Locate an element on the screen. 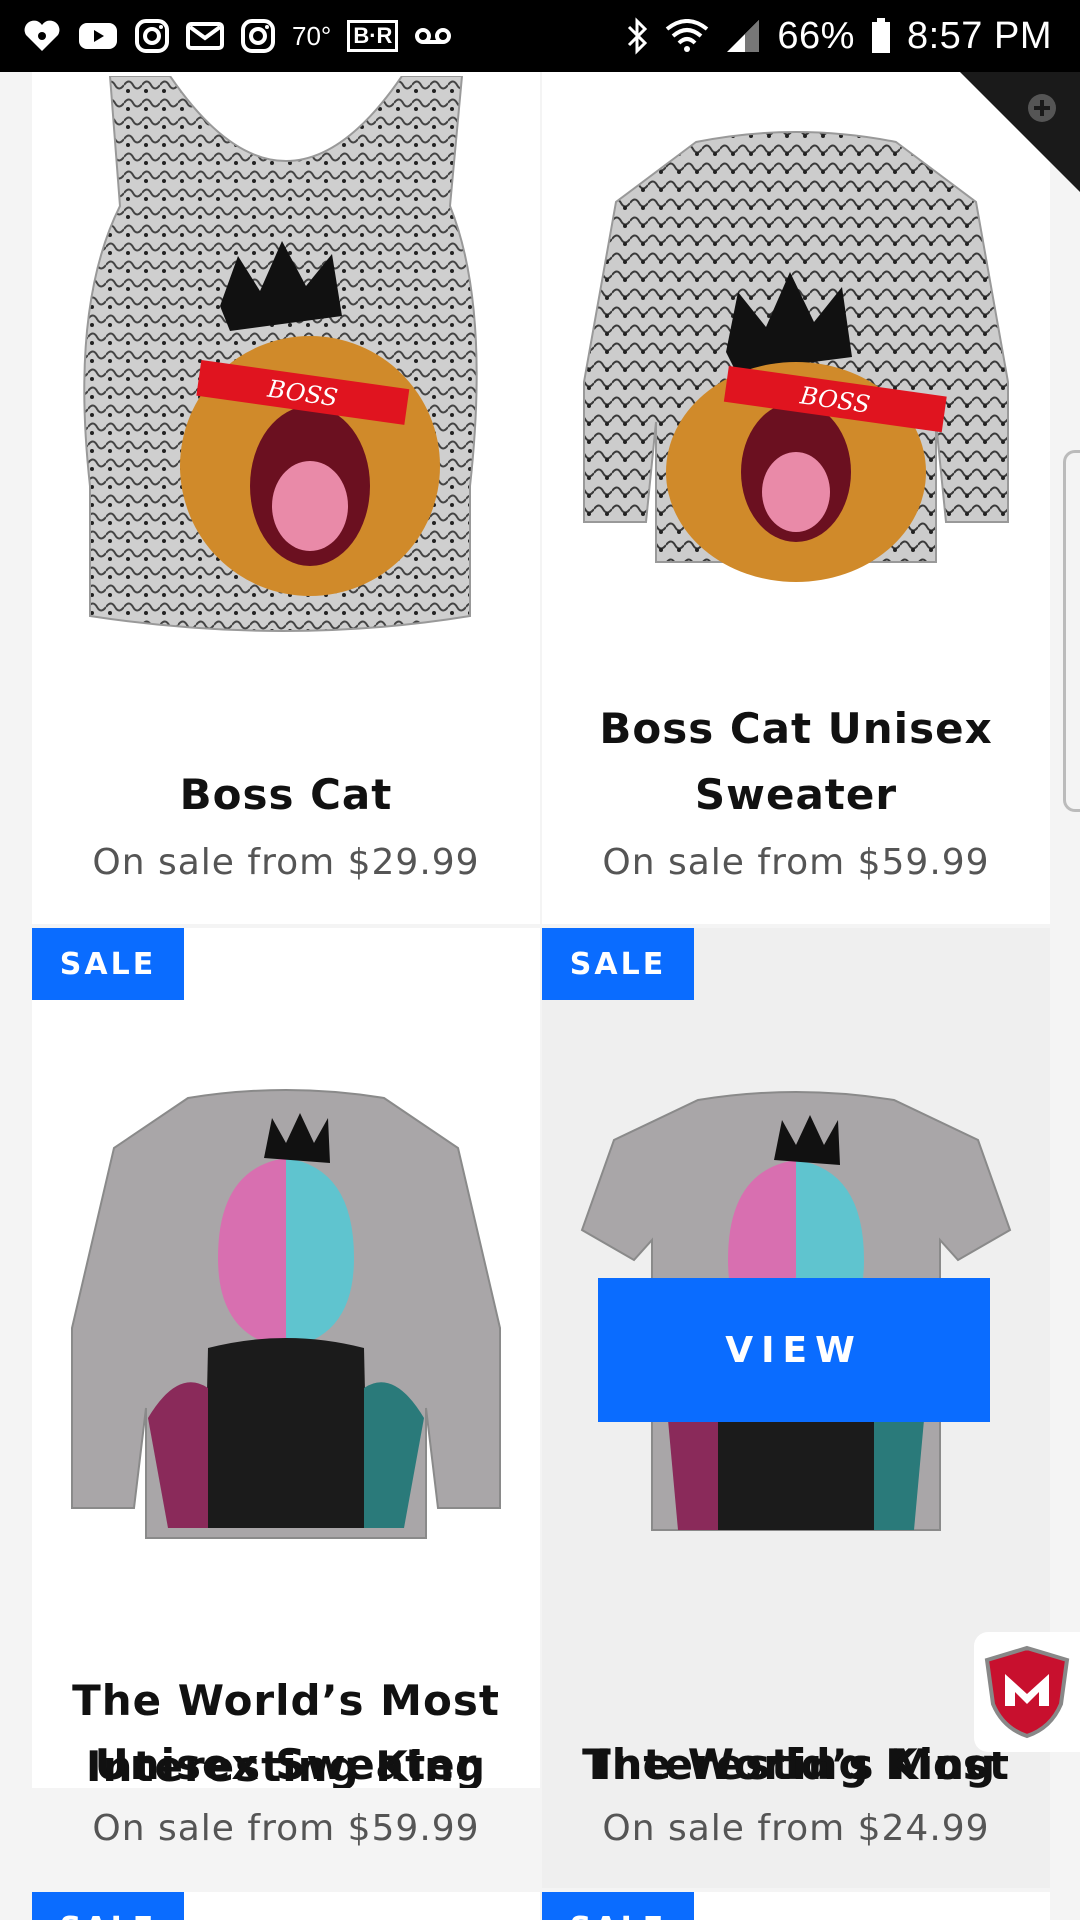 This screenshot has width=1080, height=1920. youtube-icon is located at coordinates (98, 36).